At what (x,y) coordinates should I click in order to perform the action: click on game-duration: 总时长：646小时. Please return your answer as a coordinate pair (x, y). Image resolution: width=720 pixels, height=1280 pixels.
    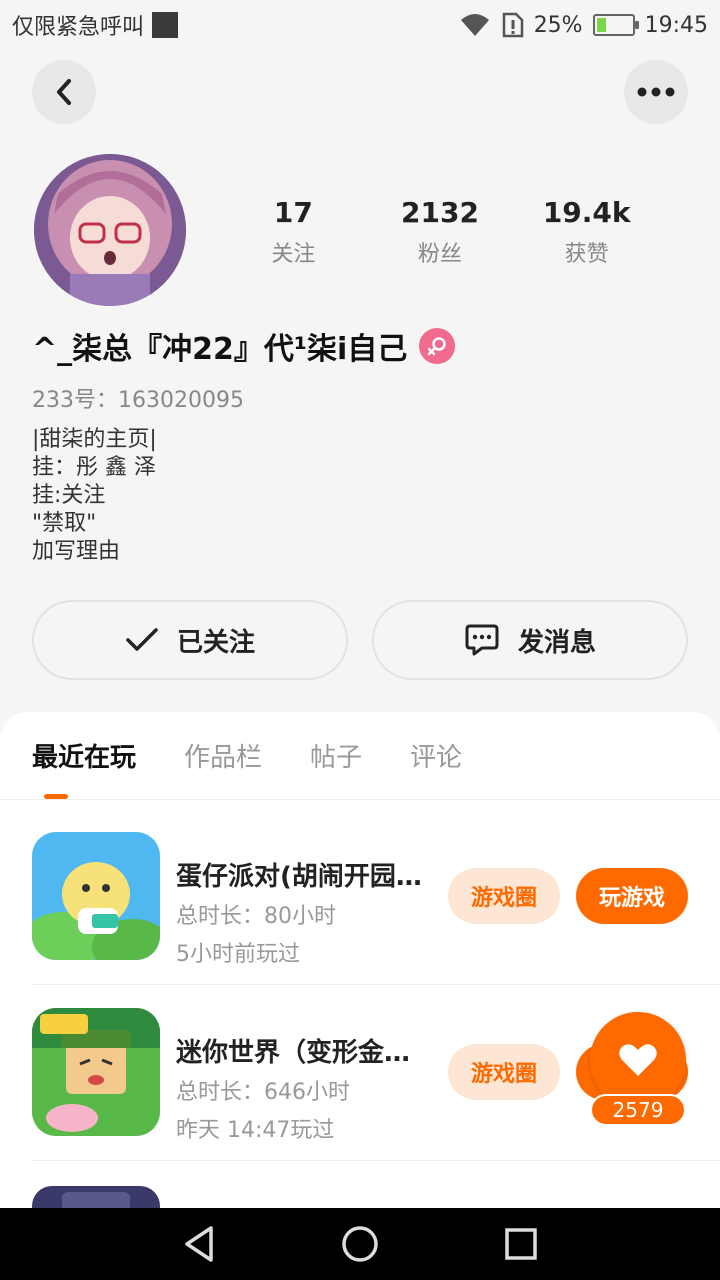
    Looking at the image, I should click on (263, 1092).